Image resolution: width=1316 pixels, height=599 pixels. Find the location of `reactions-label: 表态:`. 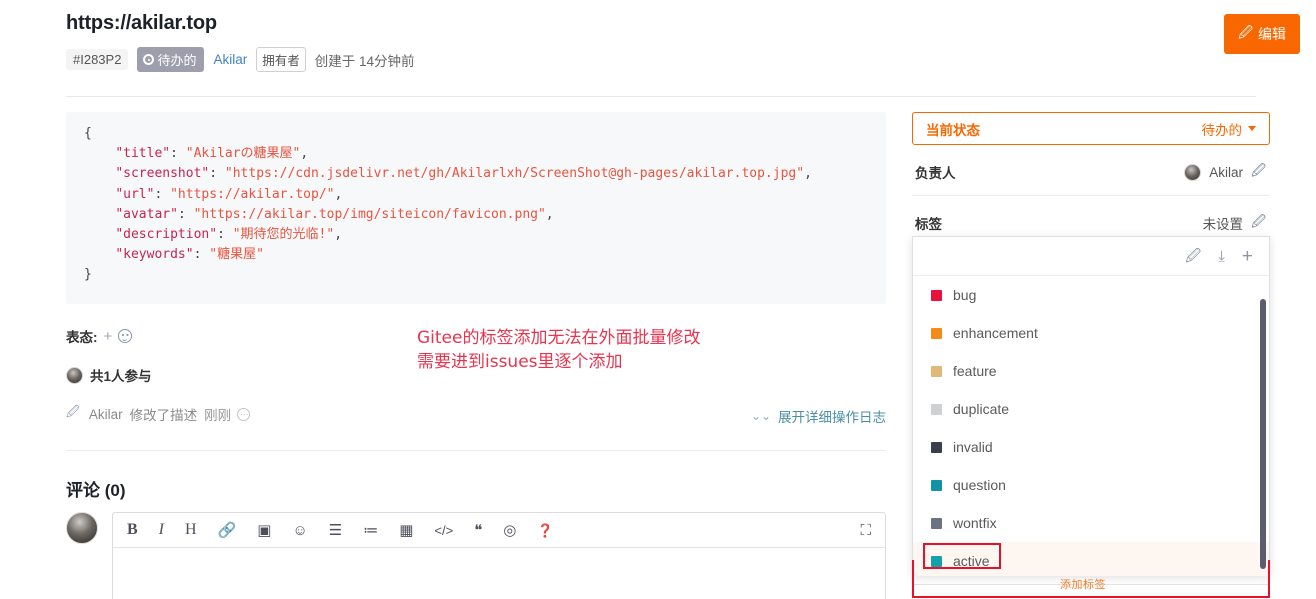

reactions-label: 表态: is located at coordinates (82, 337).